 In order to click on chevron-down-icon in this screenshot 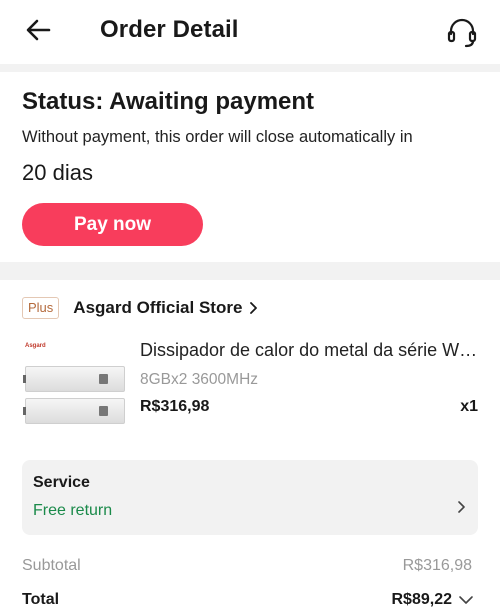, I will do `click(466, 602)`.